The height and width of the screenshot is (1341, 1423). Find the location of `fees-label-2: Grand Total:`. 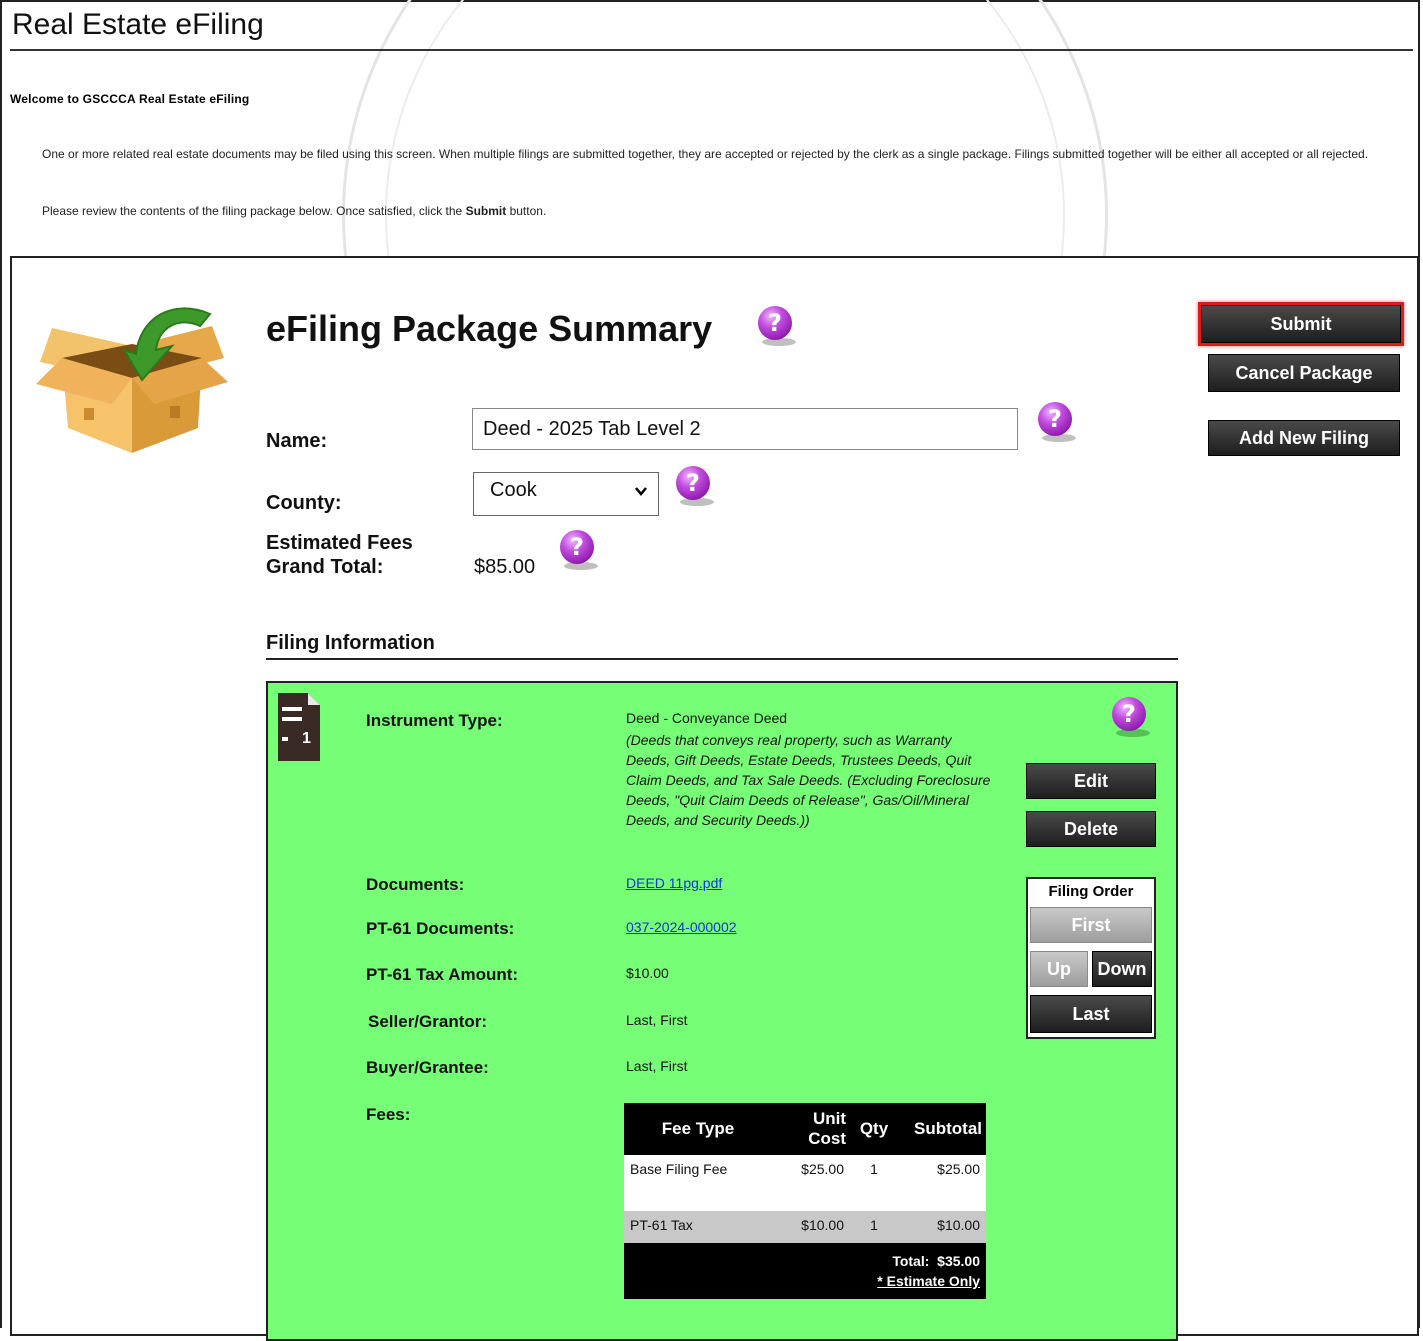

fees-label-2: Grand Total: is located at coordinates (325, 567).